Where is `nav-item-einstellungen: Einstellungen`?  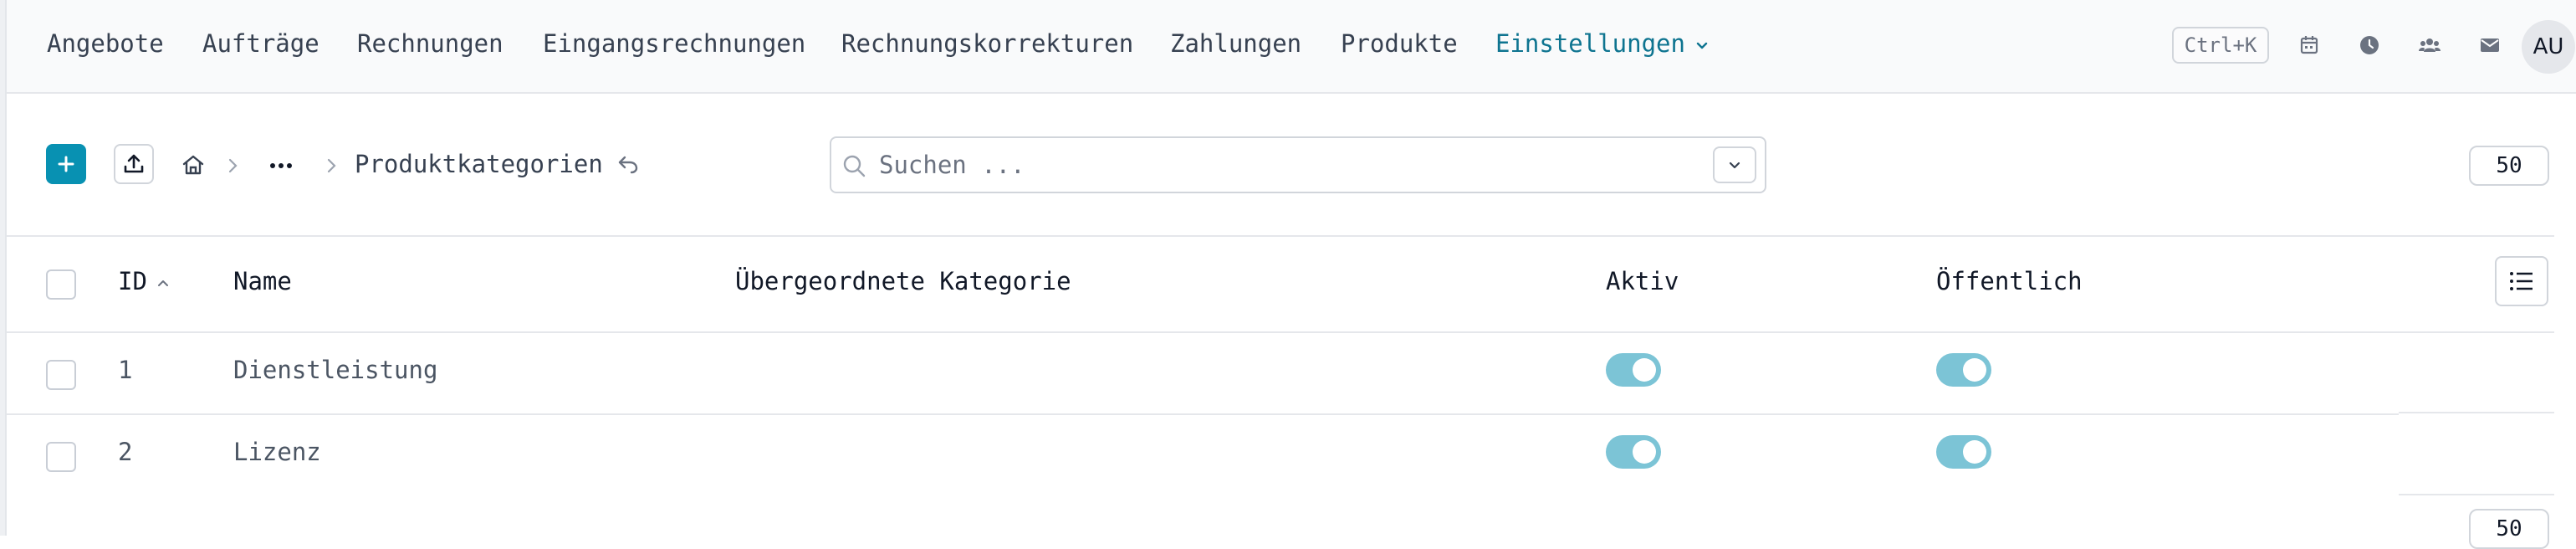 nav-item-einstellungen: Einstellungen is located at coordinates (1602, 44).